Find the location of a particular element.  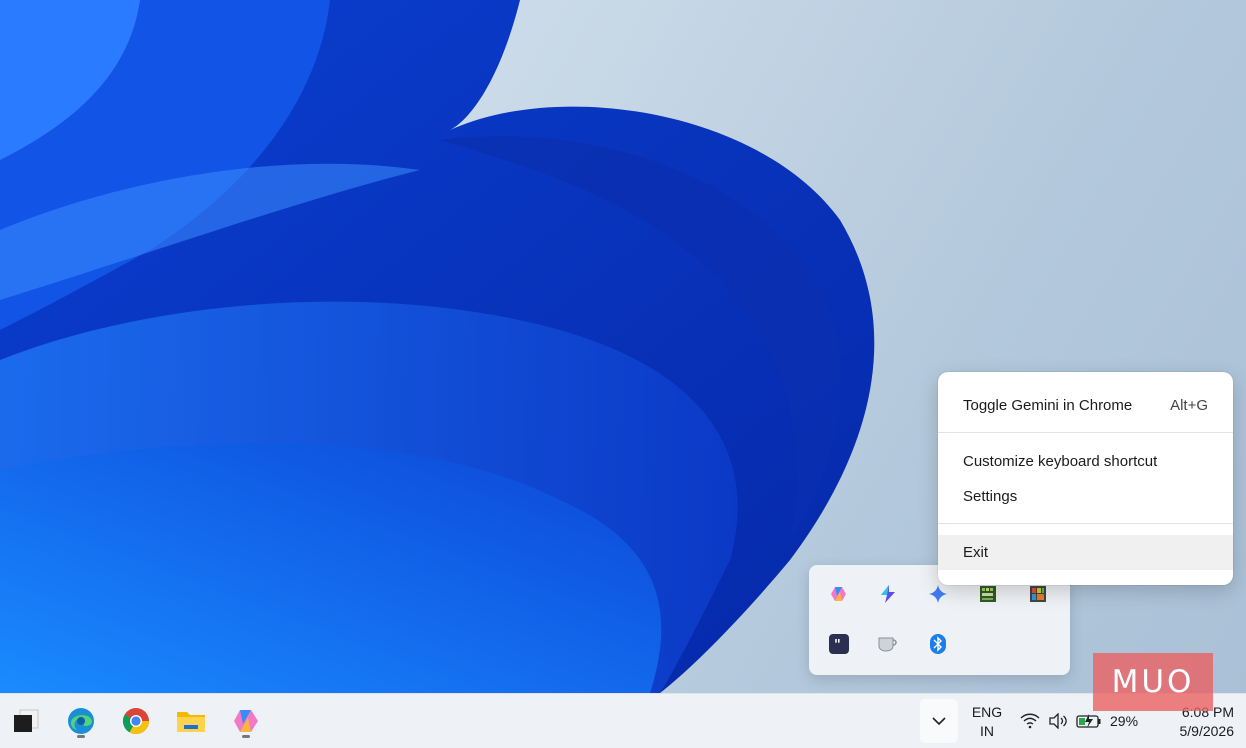

power-automate-icon is located at coordinates (888, 594).